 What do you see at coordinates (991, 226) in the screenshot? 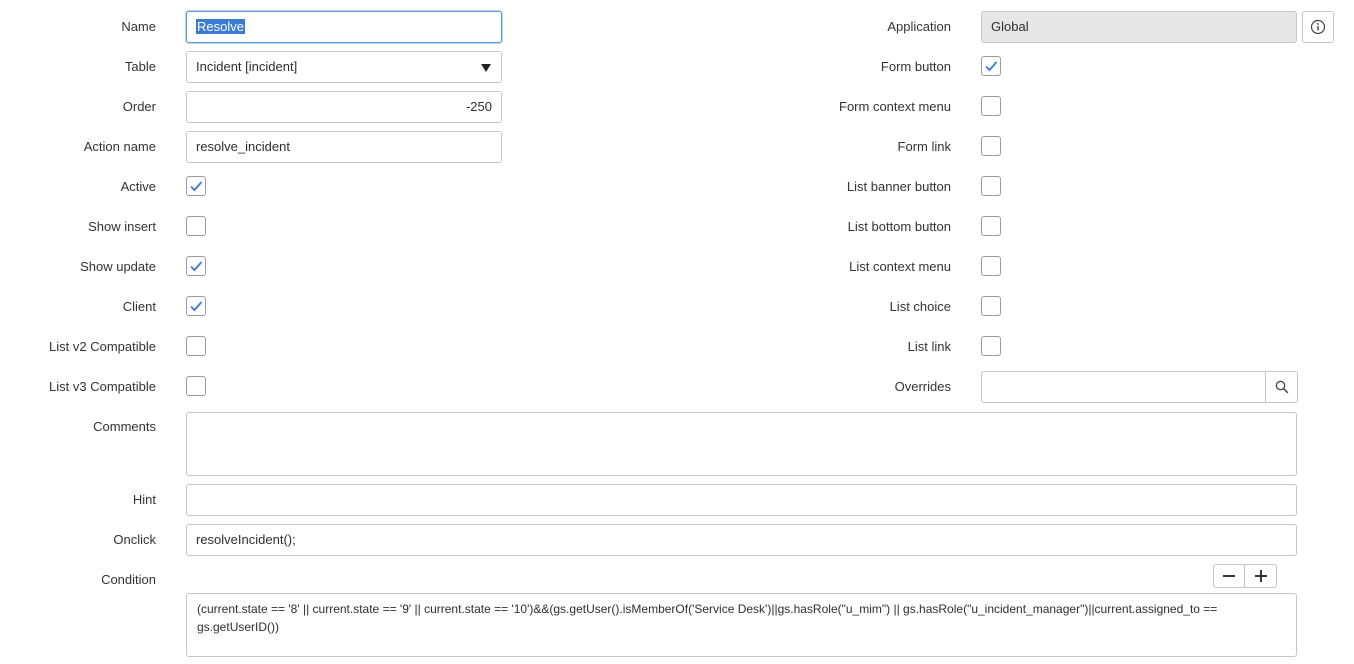
I see `list-bottom-button-checkbox` at bounding box center [991, 226].